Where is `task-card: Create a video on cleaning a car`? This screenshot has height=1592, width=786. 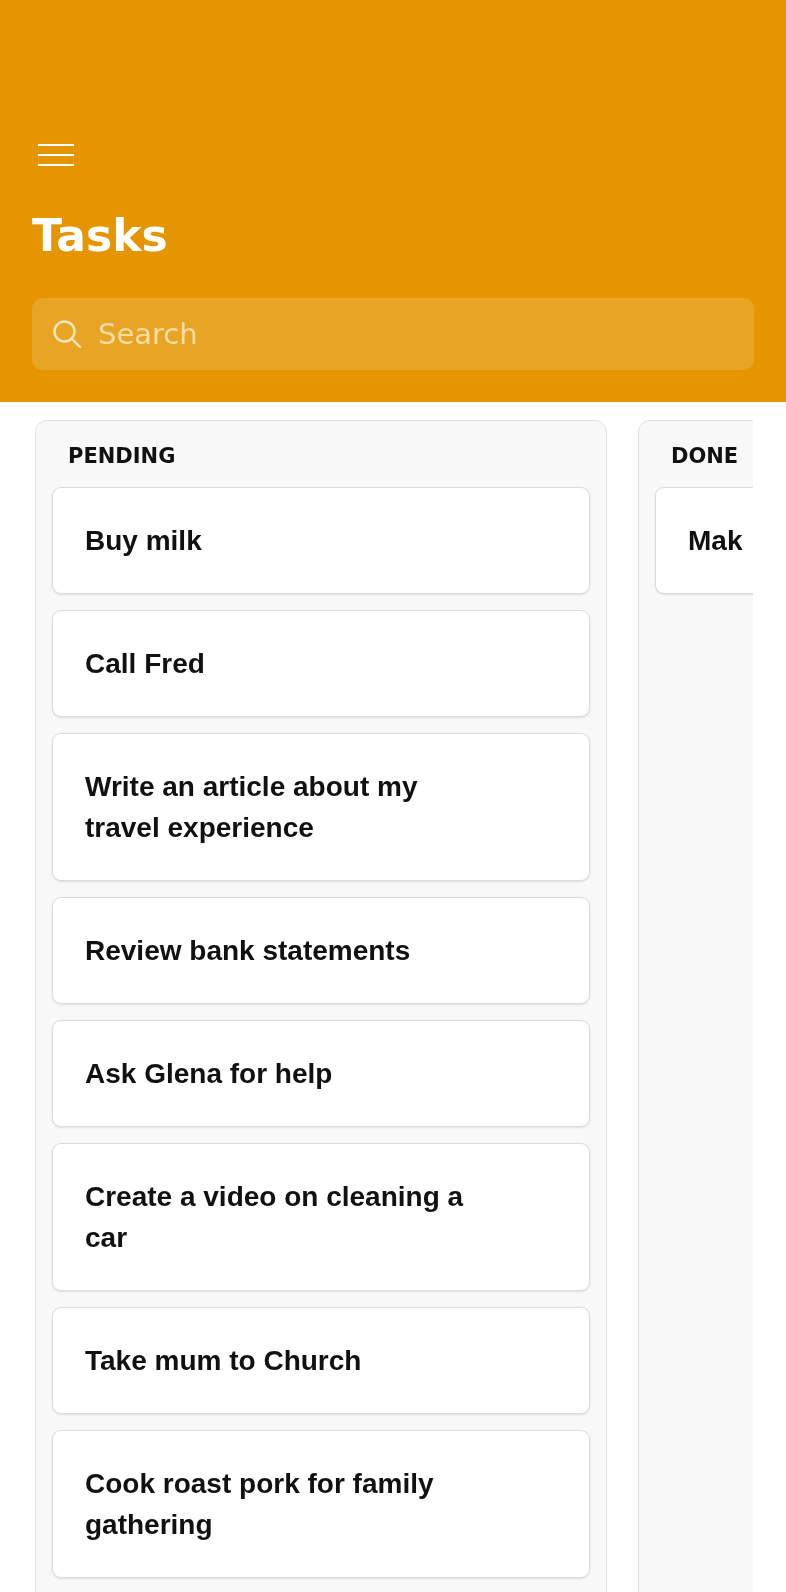
task-card: Create a video on cleaning a car is located at coordinates (321, 1217).